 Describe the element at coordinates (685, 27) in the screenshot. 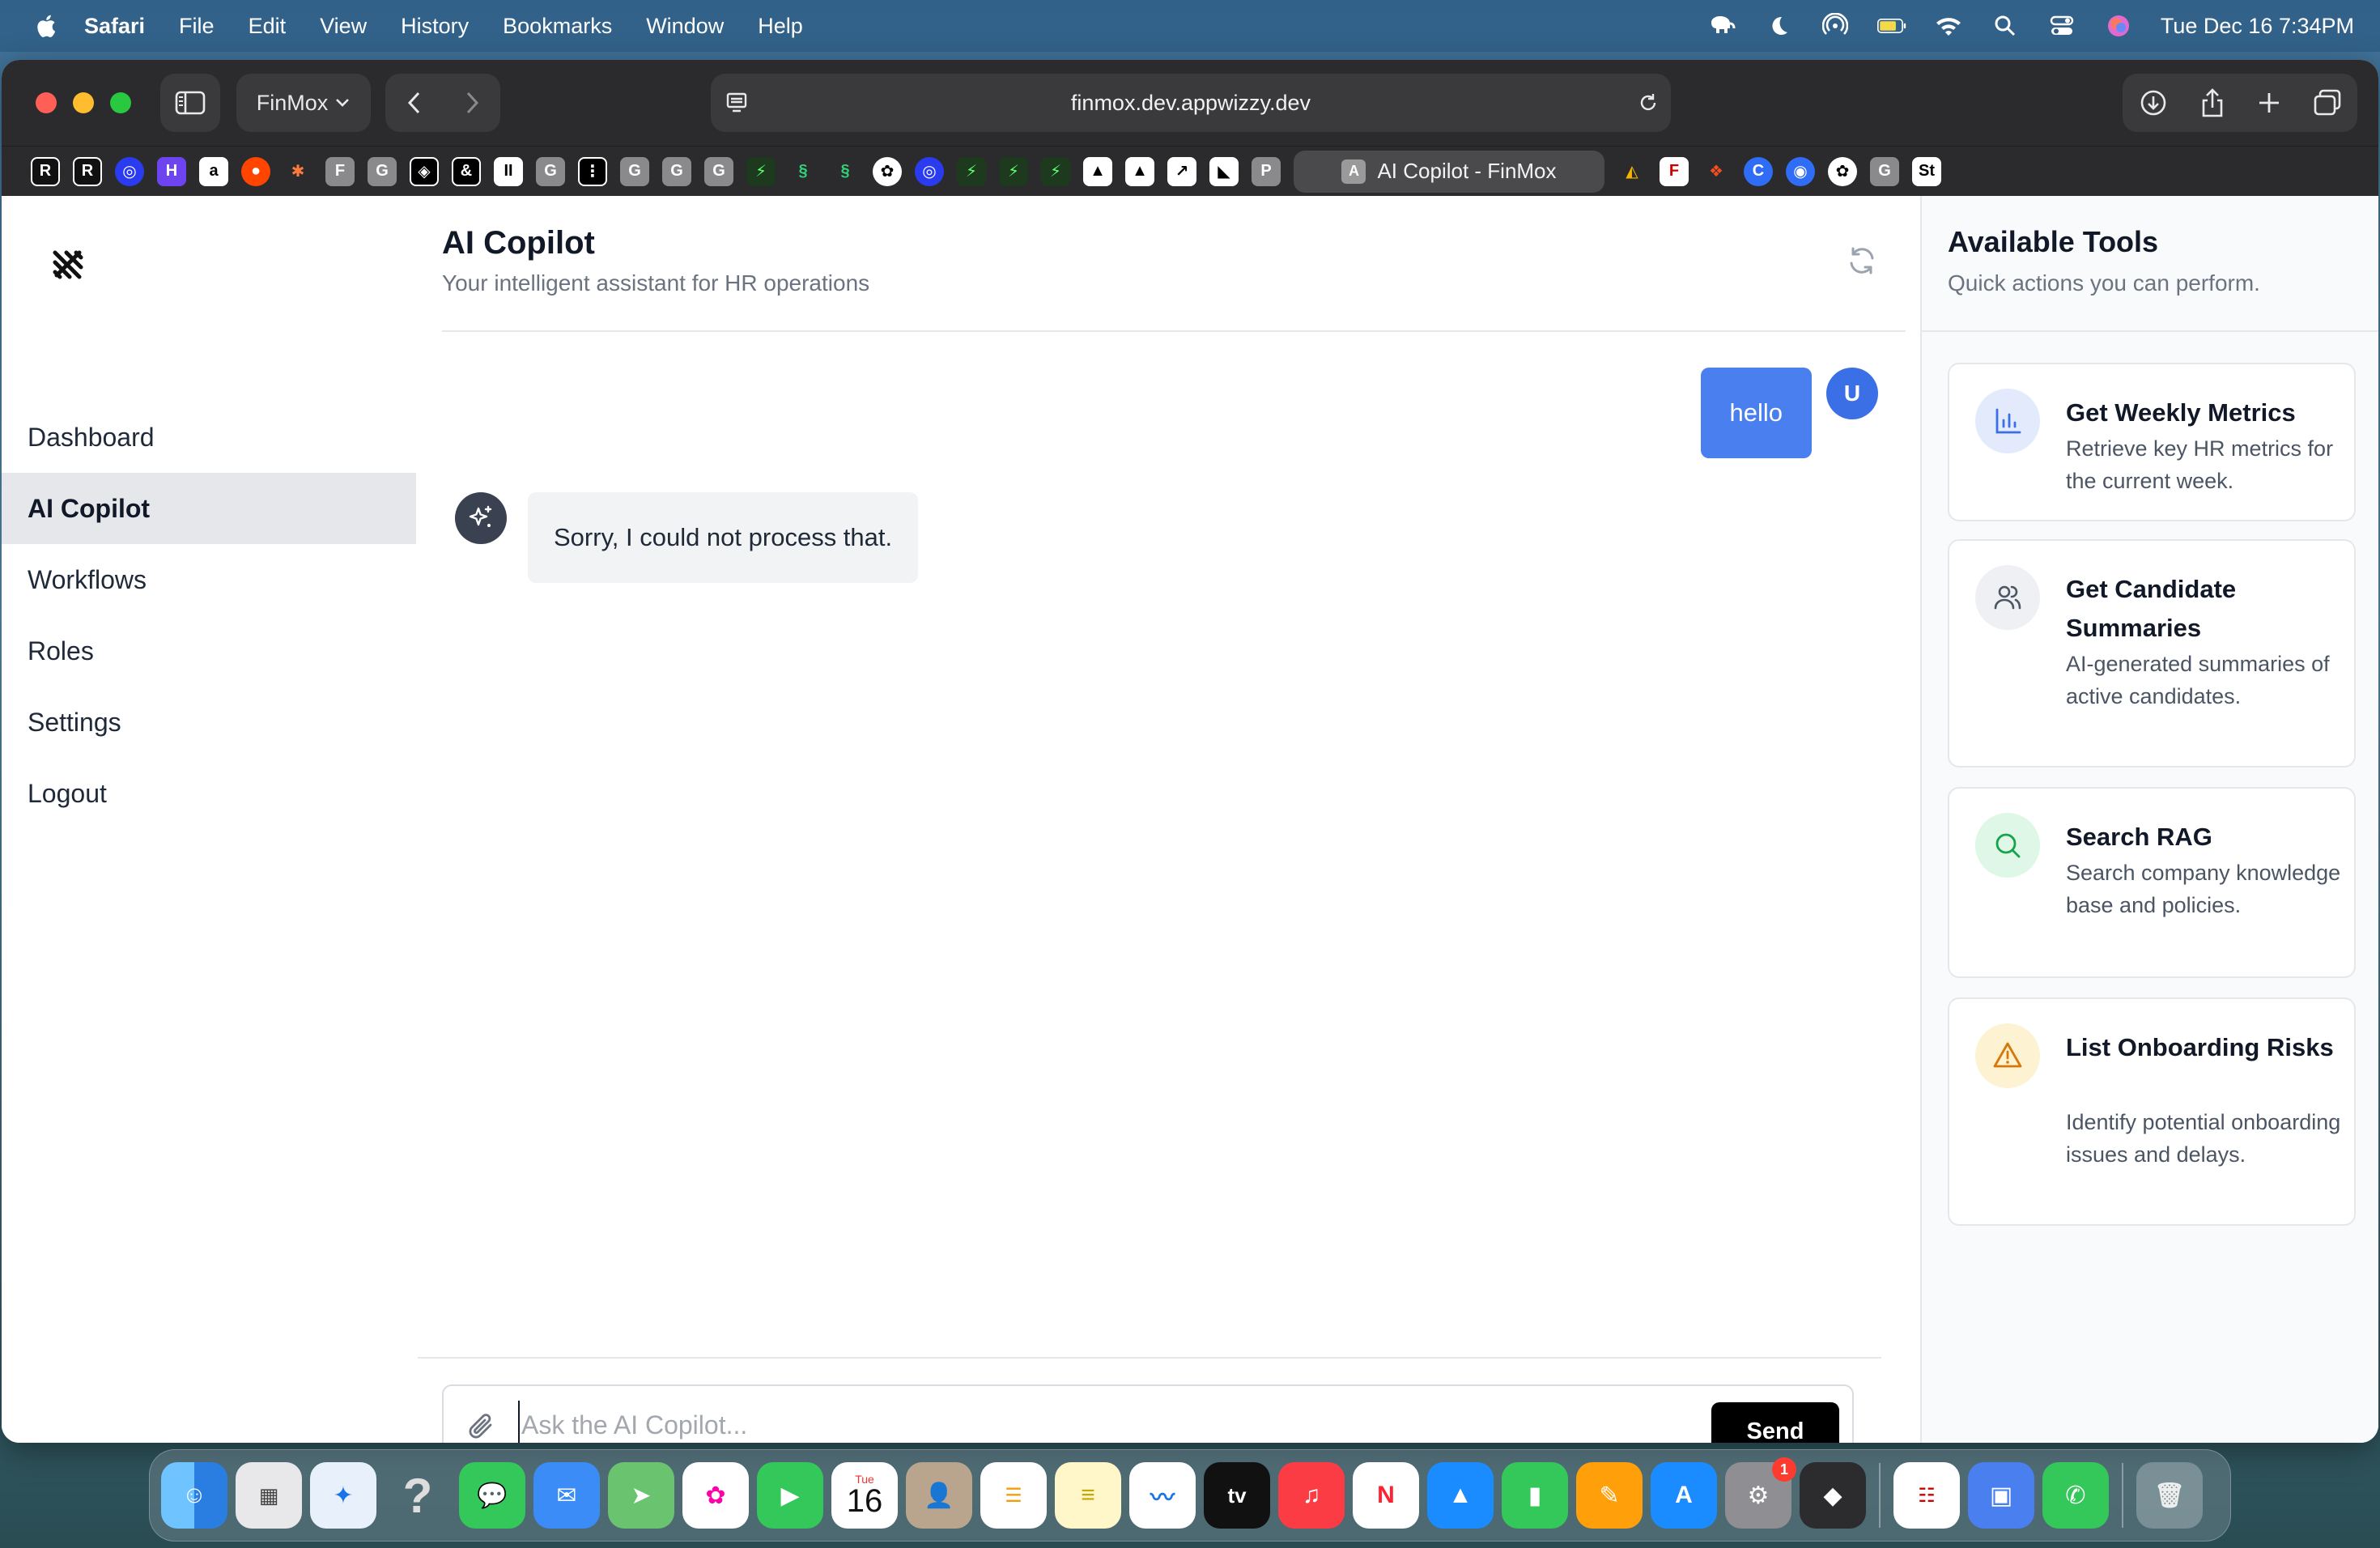

I see `menu-window: Window` at that location.